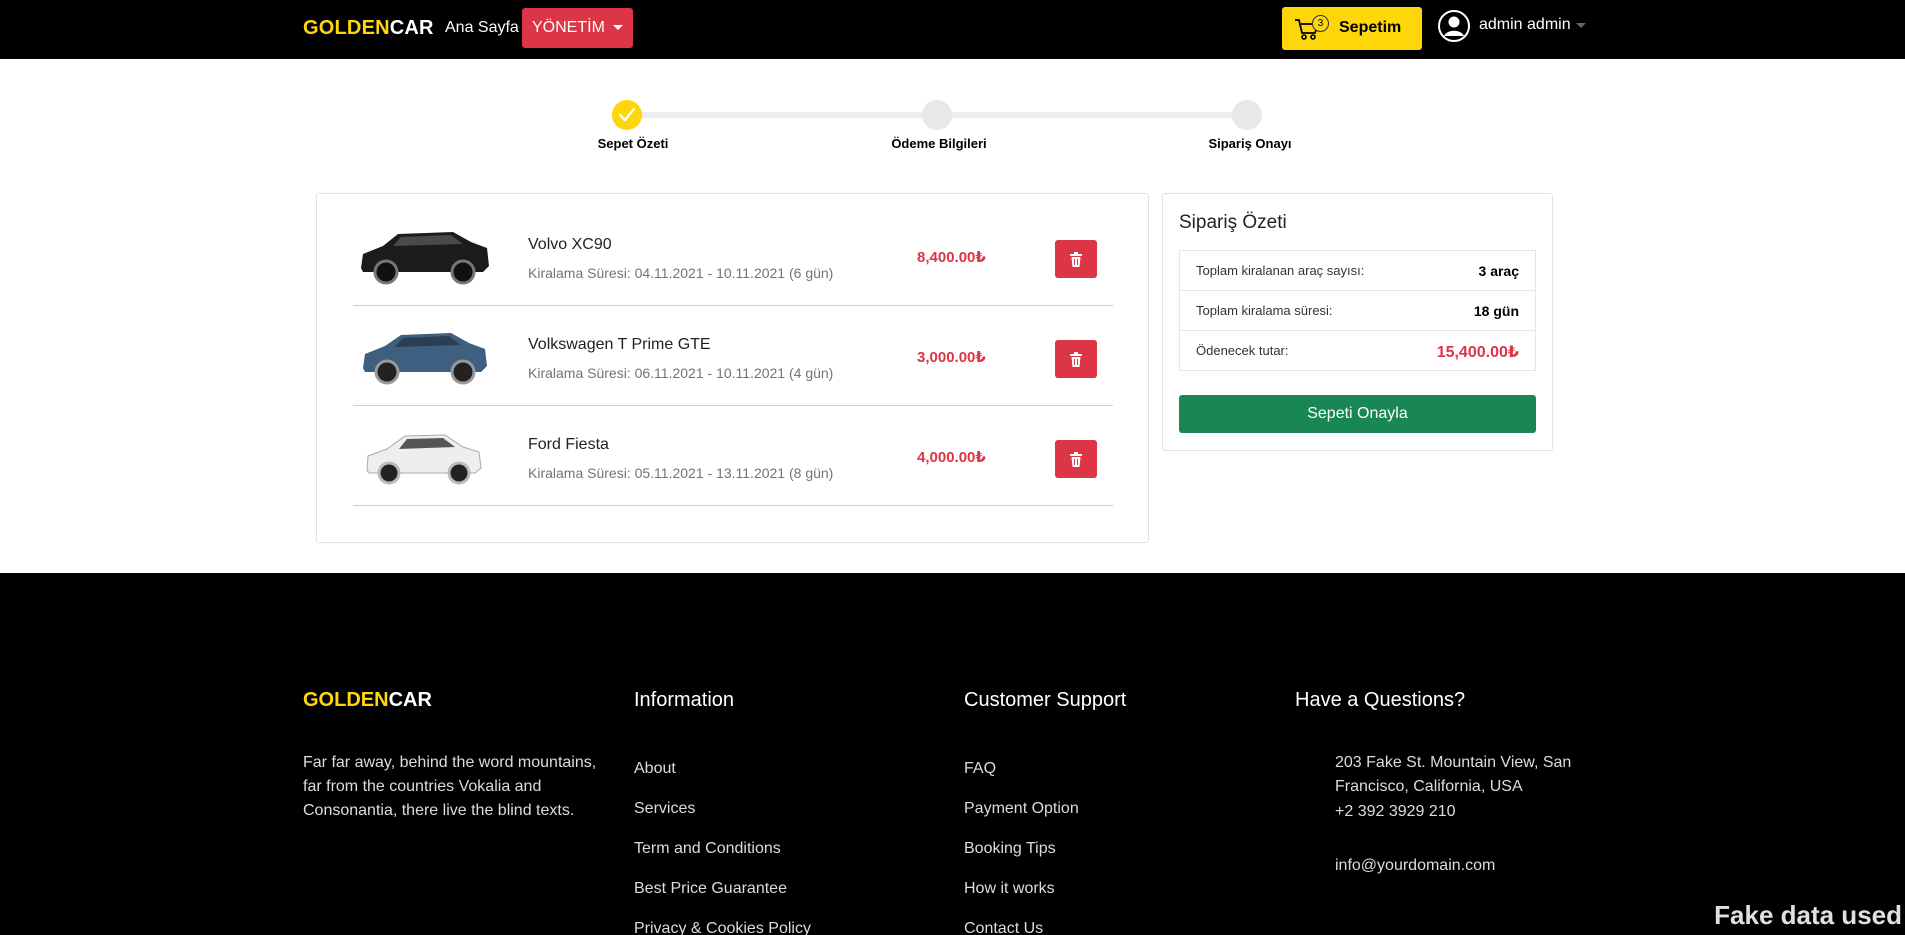  I want to click on user-avatar-icon, so click(1454, 26).